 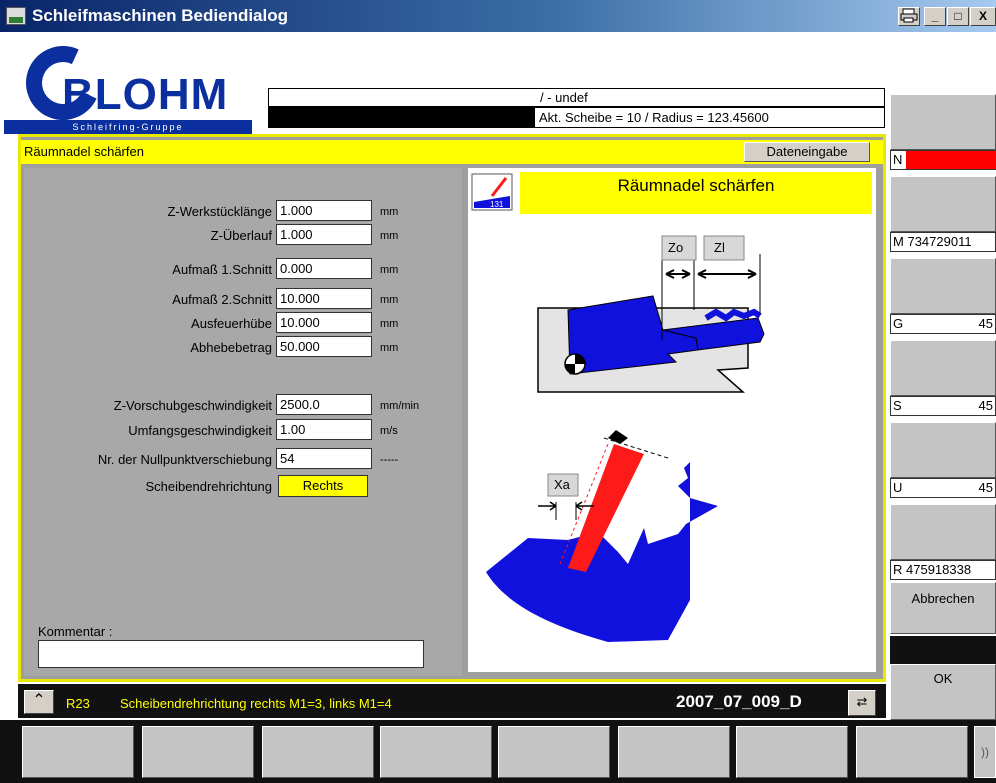 I want to click on switch-icon: ⇄, so click(x=862, y=703).